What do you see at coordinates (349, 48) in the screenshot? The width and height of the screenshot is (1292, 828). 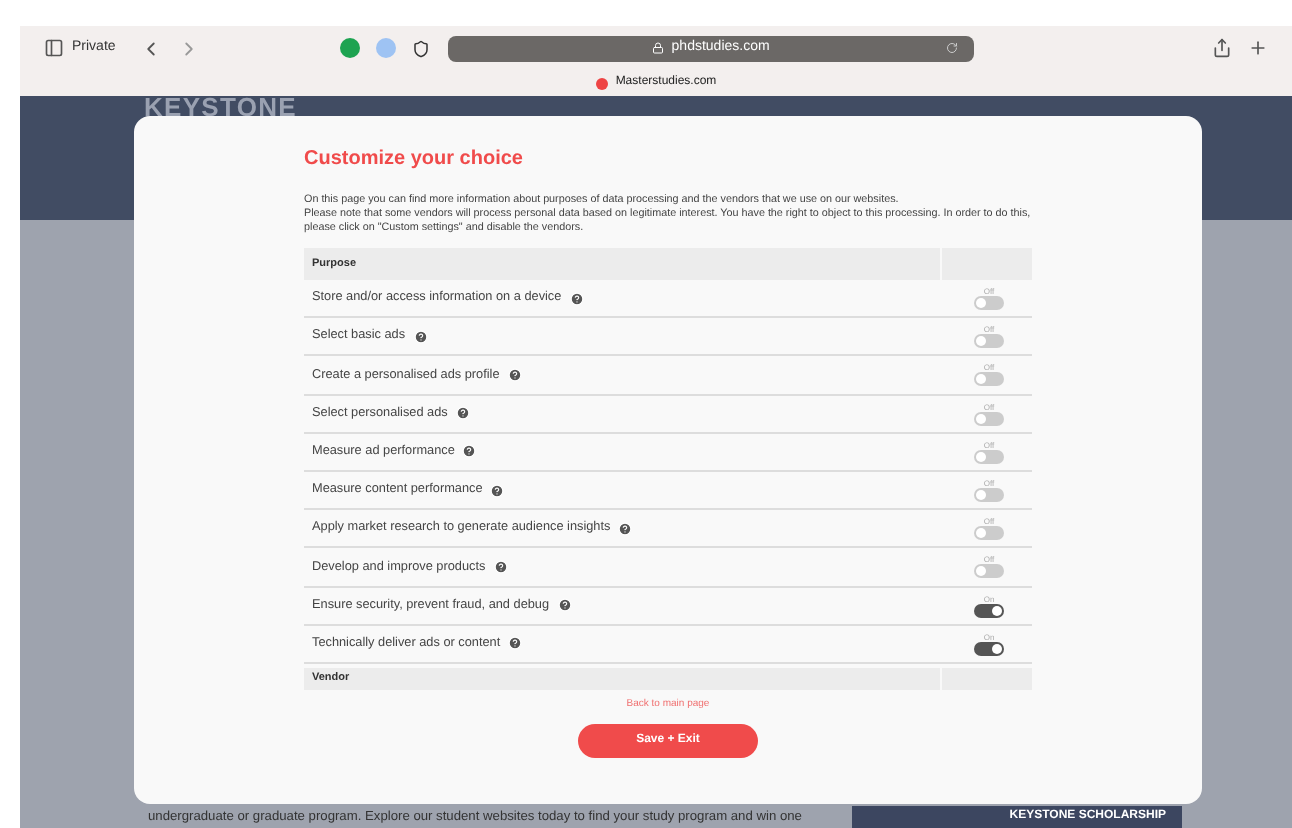 I see `extension-icon` at bounding box center [349, 48].